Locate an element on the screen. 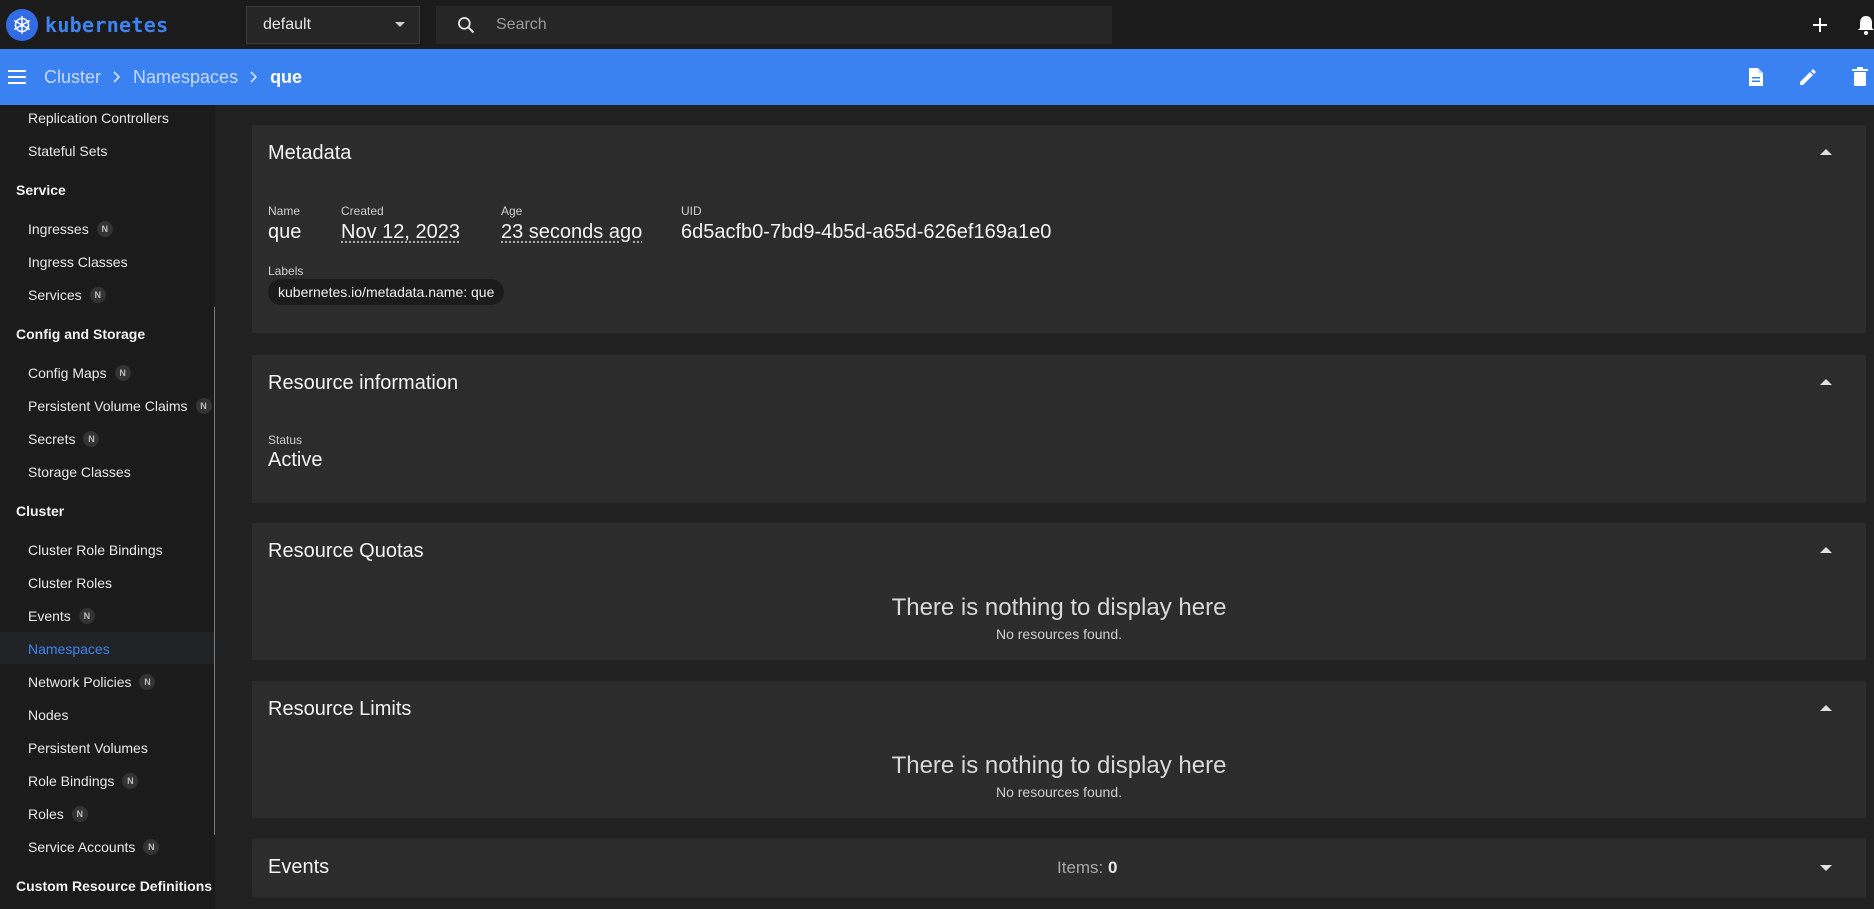  sidebar-item-stateful-sets: Stateful Sets is located at coordinates (67, 151).